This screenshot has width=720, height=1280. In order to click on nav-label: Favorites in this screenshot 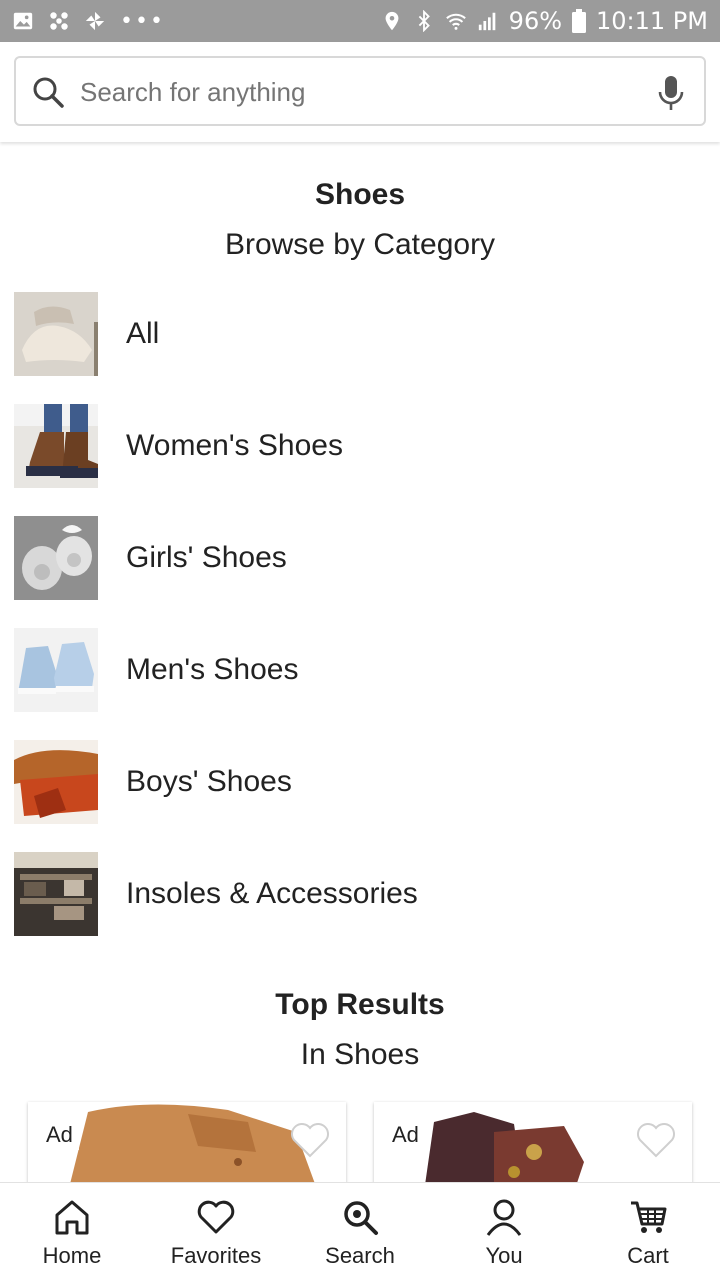, I will do `click(216, 1255)`.